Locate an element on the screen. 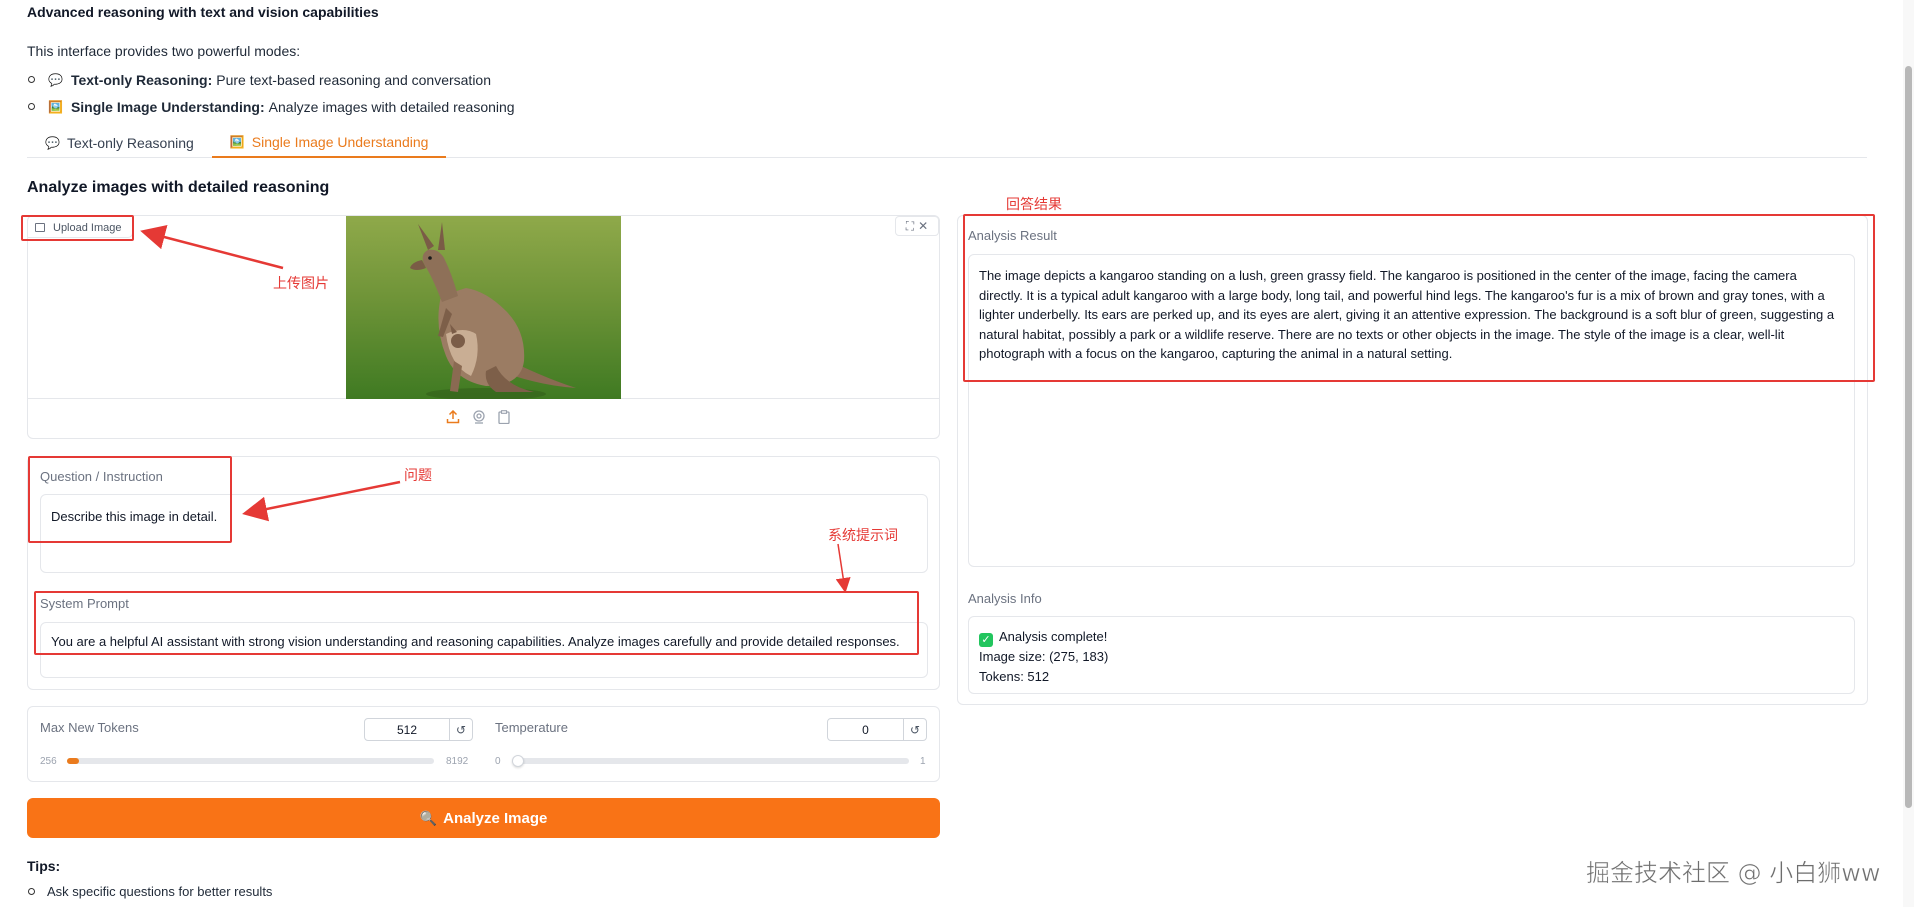 The image size is (1914, 907). upload-icon is located at coordinates (453, 418).